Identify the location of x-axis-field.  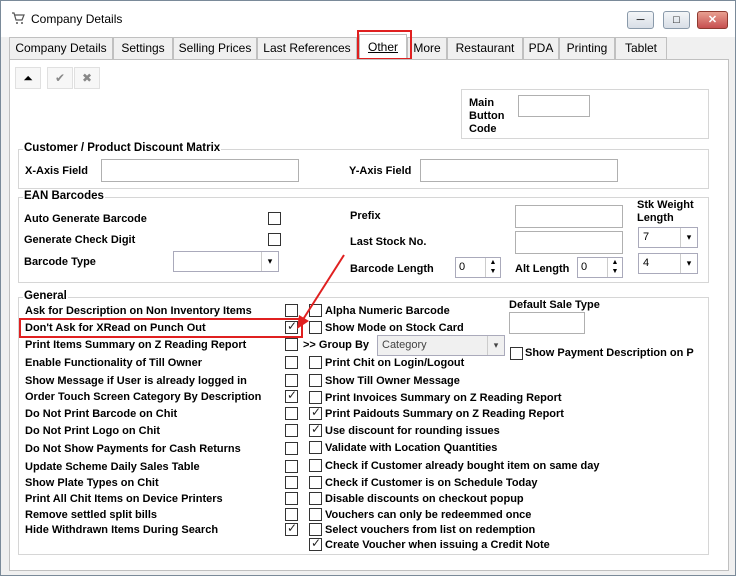
(200, 170).